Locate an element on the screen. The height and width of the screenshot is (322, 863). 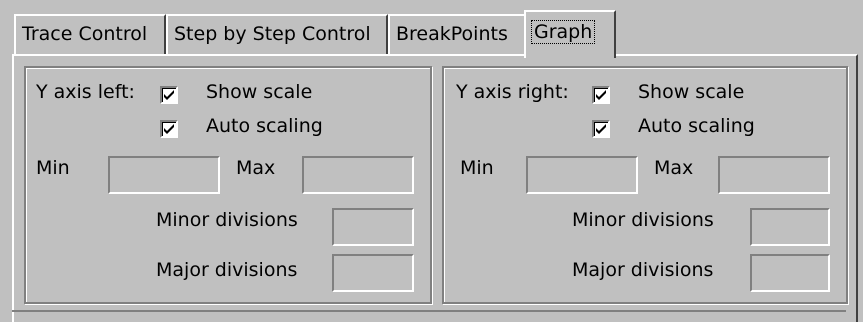
max-right-label: Max is located at coordinates (674, 168).